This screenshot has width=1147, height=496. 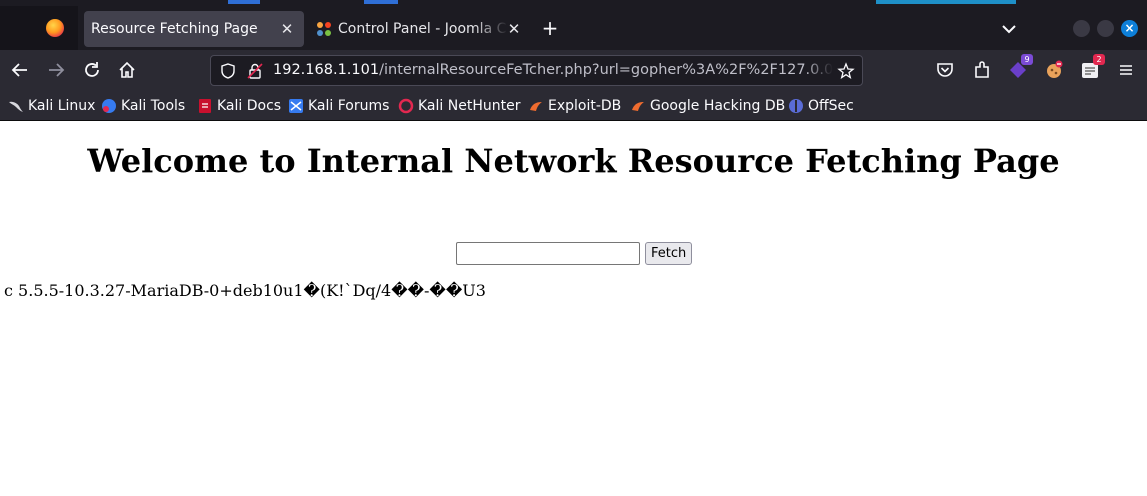 I want to click on reload-icon, so click(x=92, y=70).